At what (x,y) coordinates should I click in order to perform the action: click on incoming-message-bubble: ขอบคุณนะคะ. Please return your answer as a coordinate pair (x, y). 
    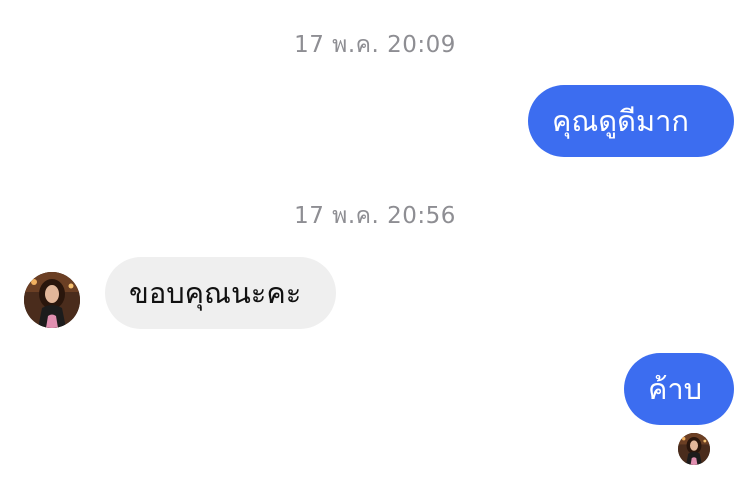
    Looking at the image, I should click on (220, 293).